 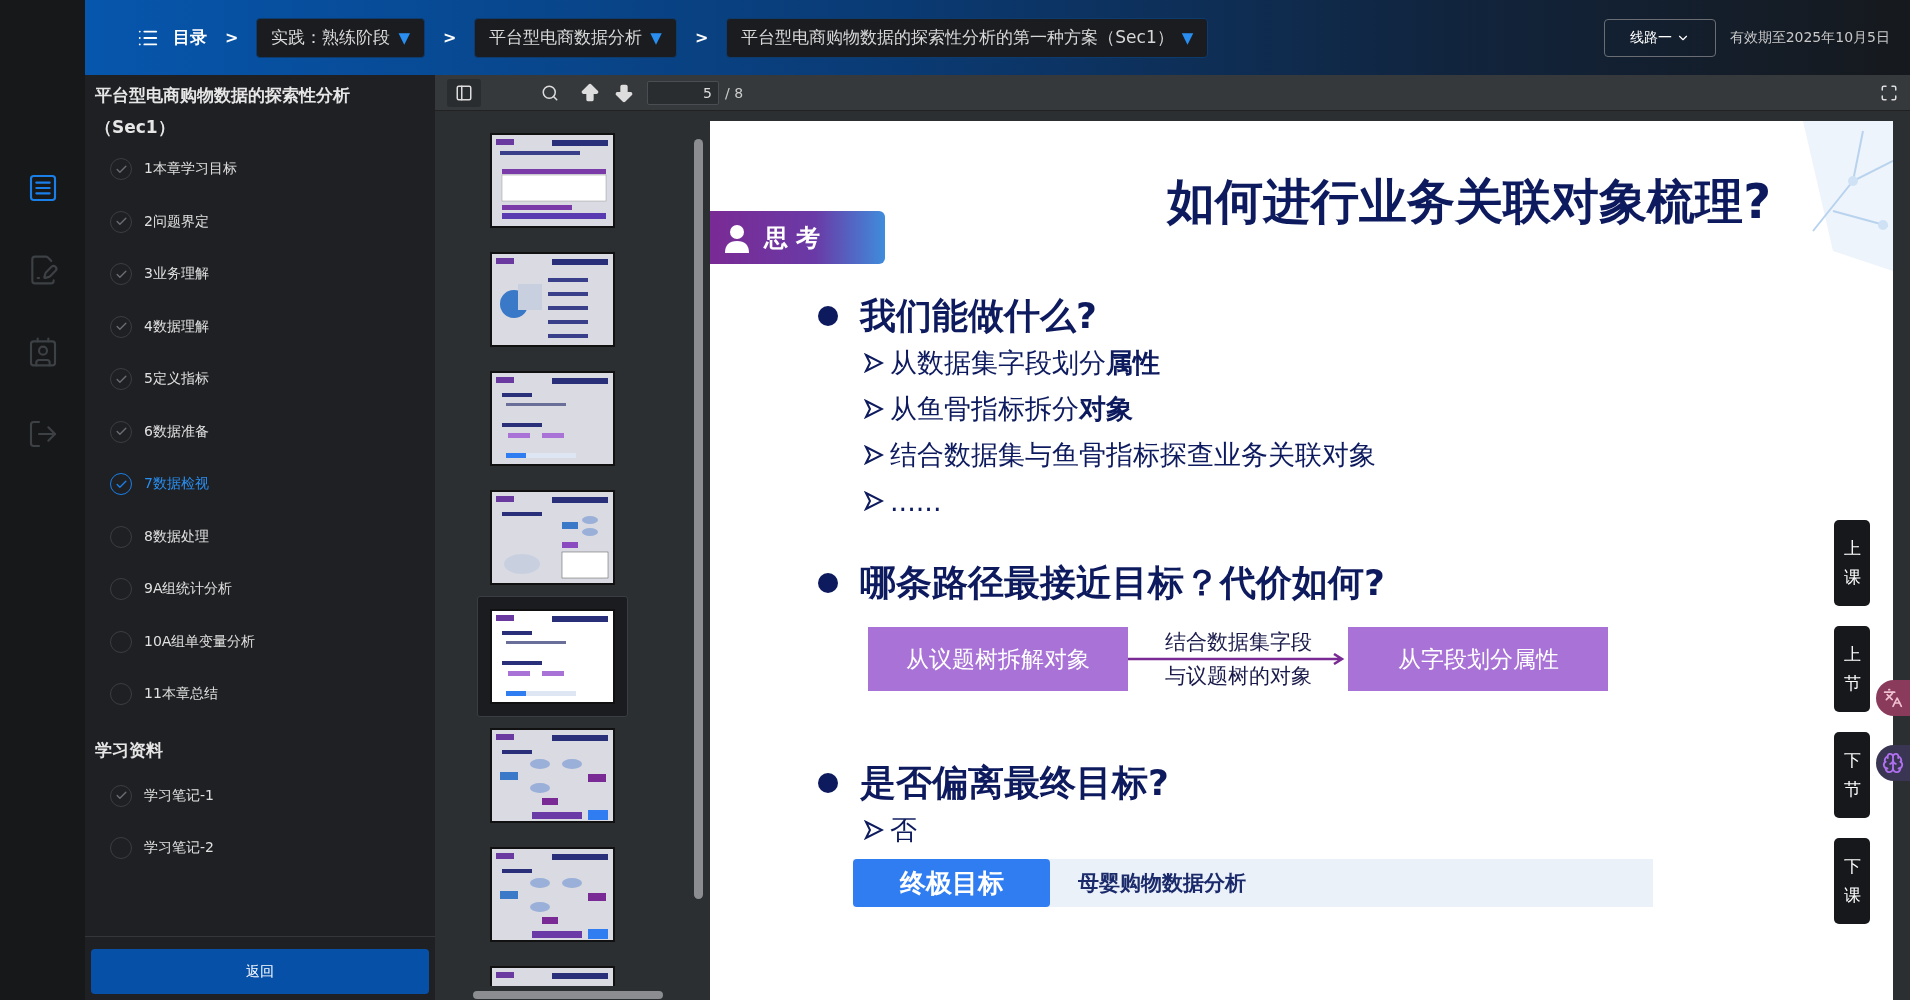 I want to click on bullet-text: 结合数据集与鱼骨指标探查业务关联对象, so click(x=1133, y=455).